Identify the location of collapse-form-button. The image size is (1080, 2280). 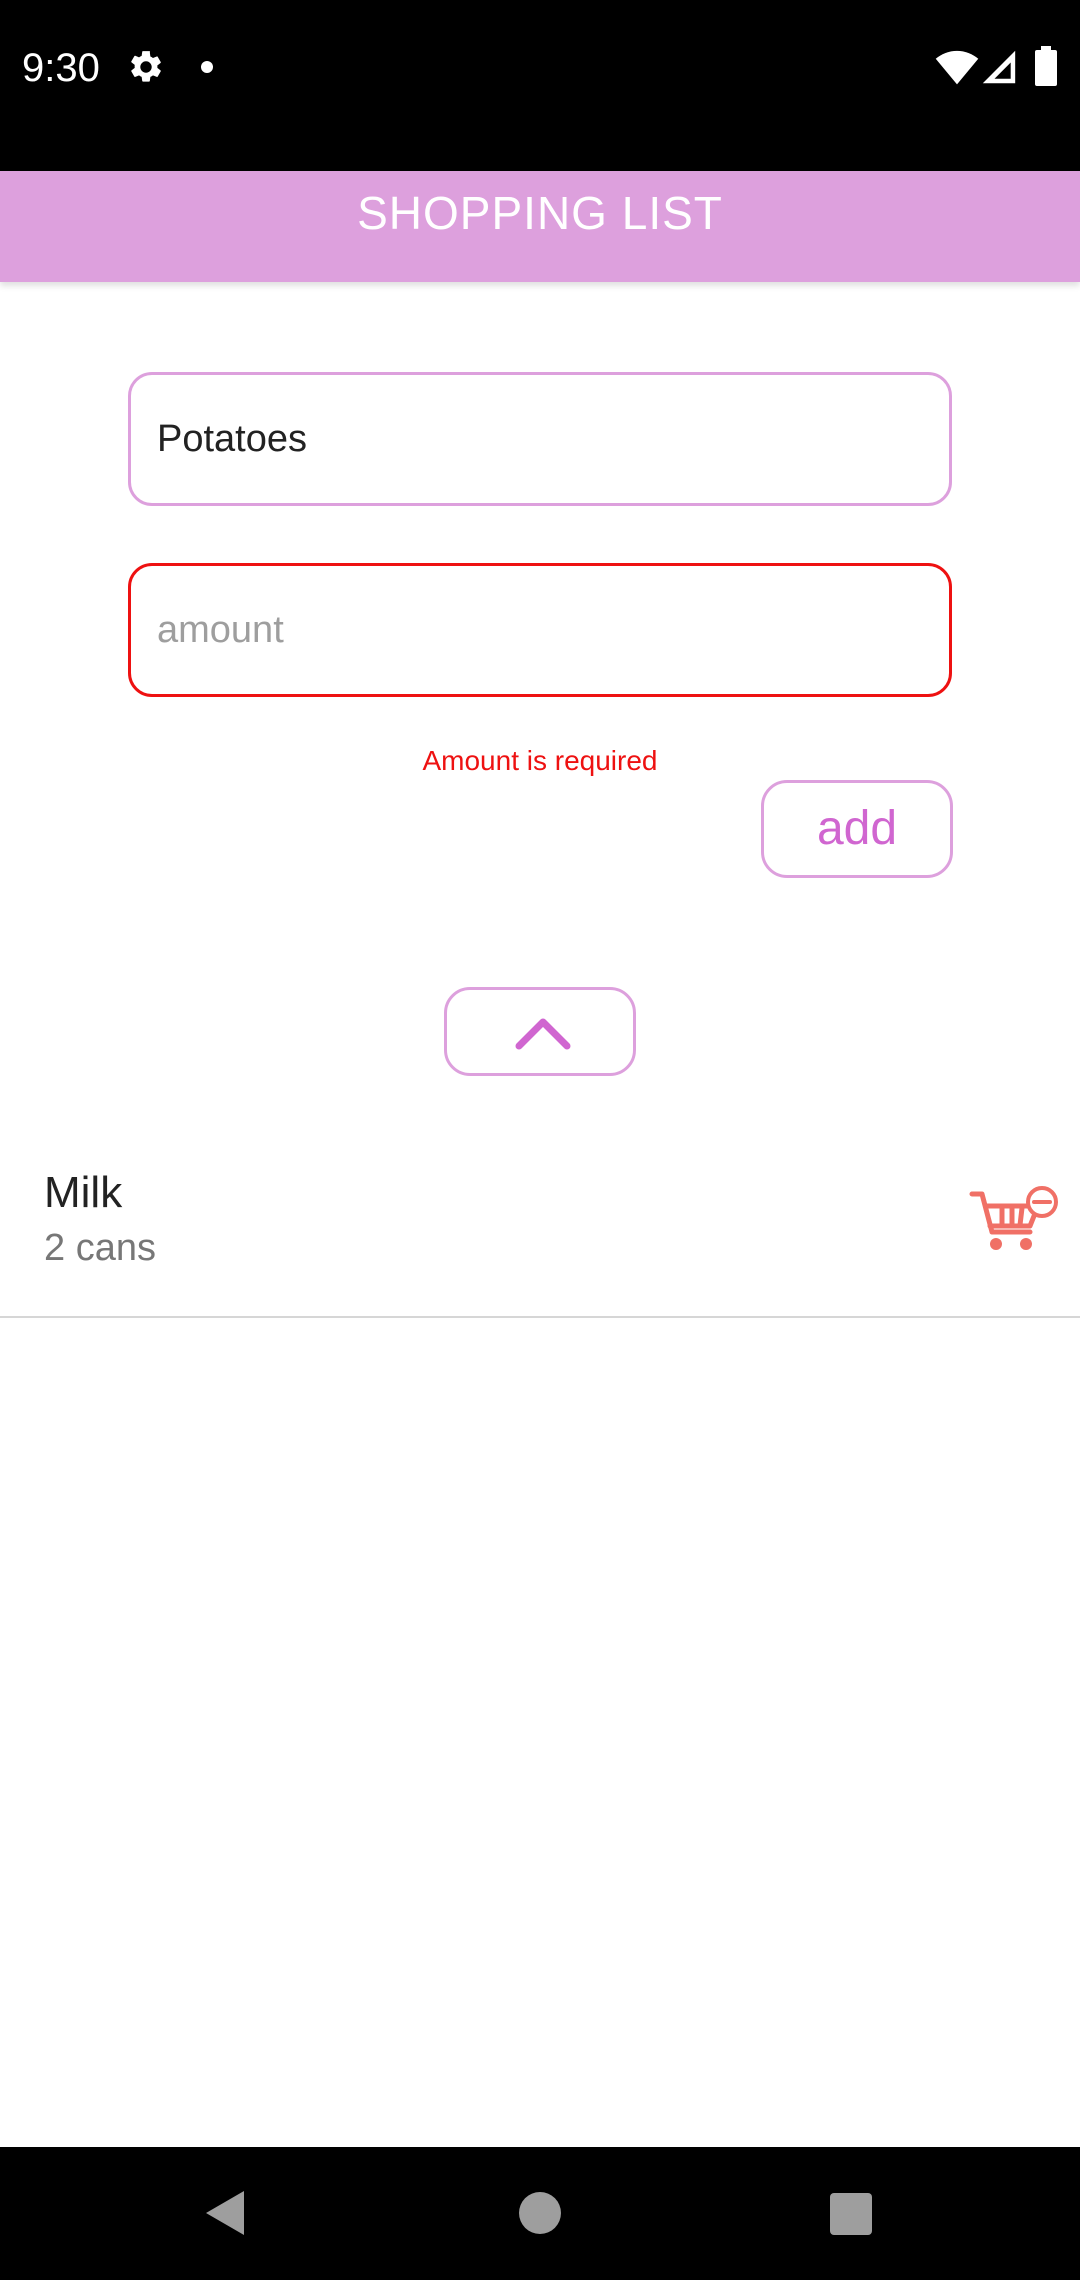
(540, 1031).